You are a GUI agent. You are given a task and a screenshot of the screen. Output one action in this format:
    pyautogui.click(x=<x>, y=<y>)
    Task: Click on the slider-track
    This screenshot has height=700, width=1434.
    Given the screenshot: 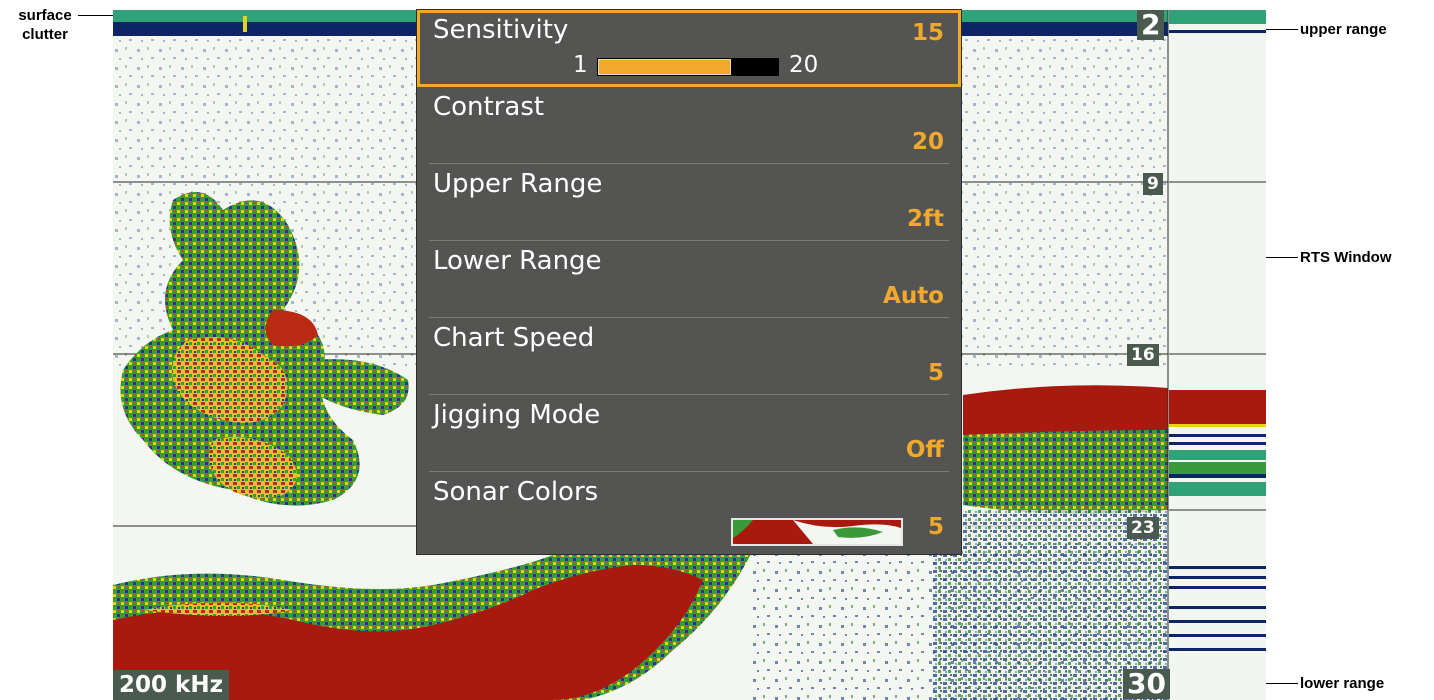 What is the action you would take?
    pyautogui.click(x=688, y=67)
    